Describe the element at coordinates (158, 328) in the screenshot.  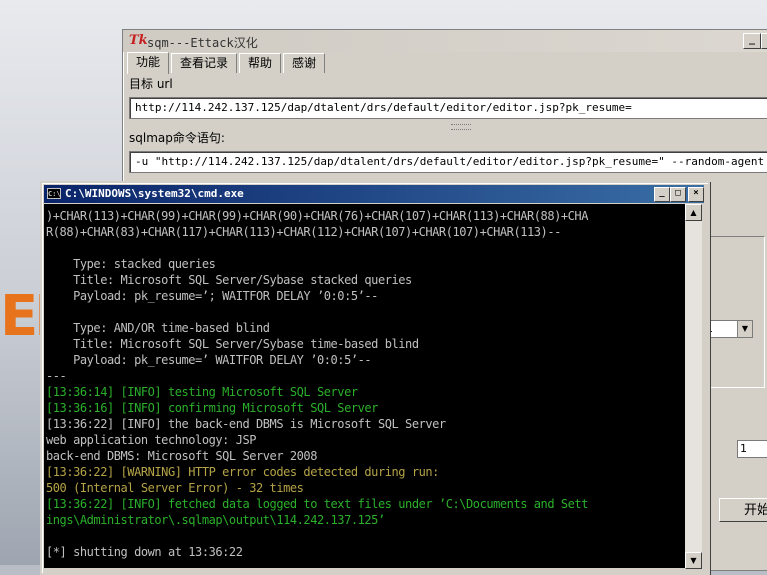
I see `console-line: Type: AND/OR time-based blind` at that location.